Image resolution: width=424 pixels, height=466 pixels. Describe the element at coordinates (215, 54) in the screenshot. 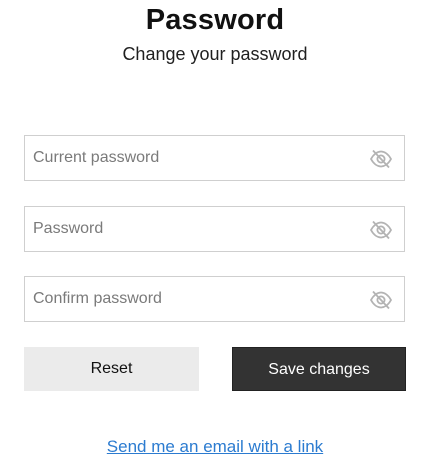

I see `page-subtitle: Change your password` at that location.